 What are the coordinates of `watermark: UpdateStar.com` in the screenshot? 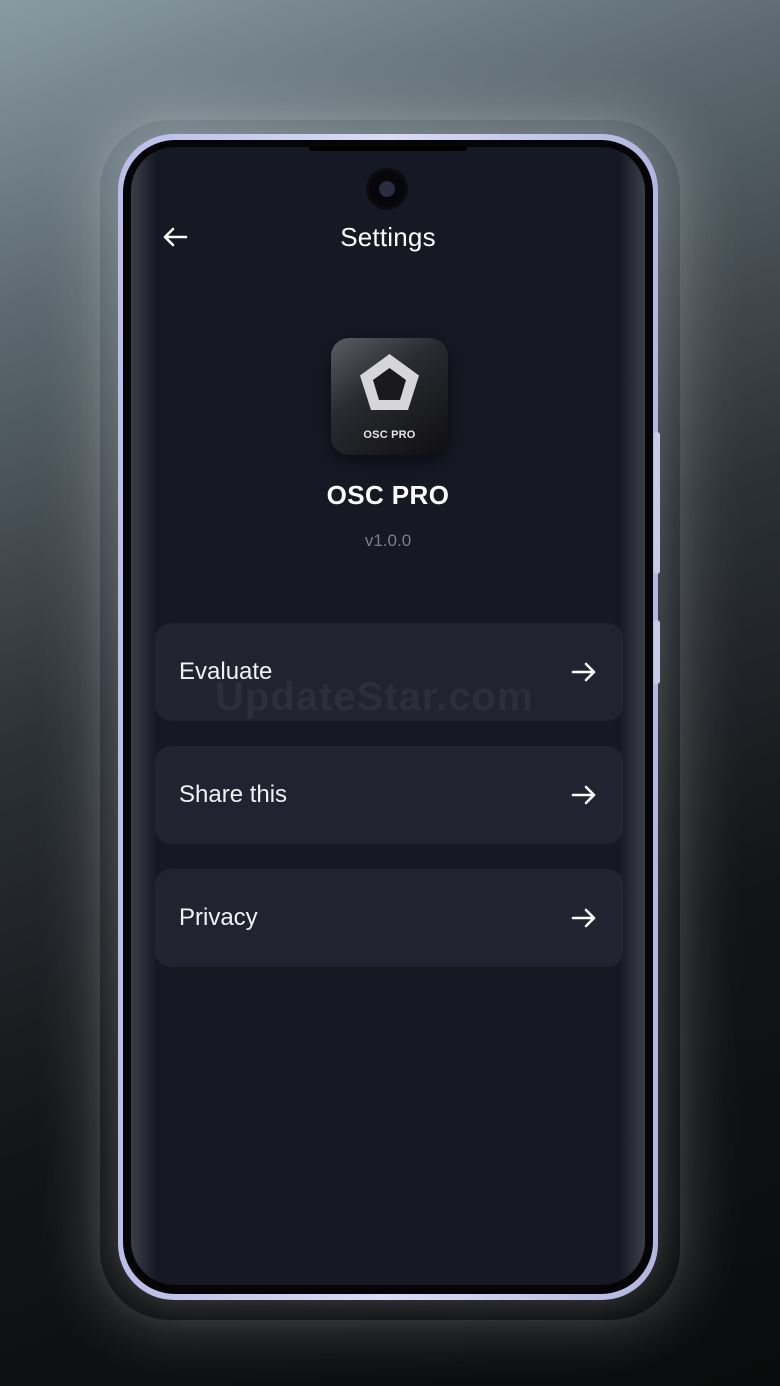 It's located at (374, 697).